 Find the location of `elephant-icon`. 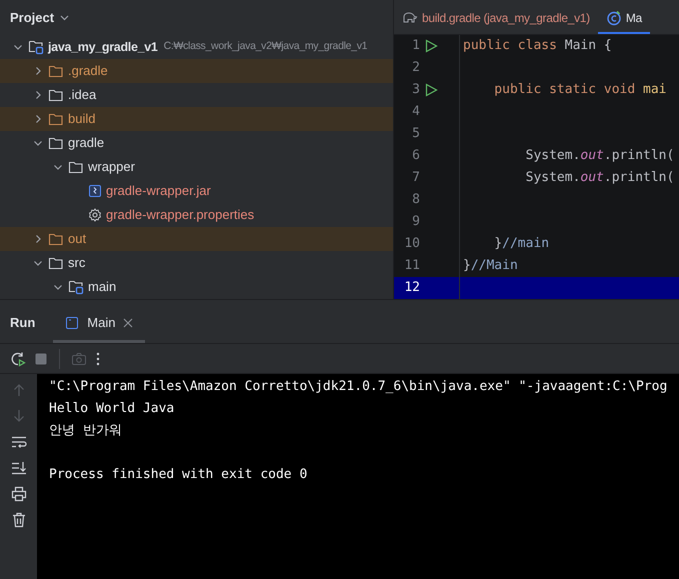

elephant-icon is located at coordinates (410, 17).